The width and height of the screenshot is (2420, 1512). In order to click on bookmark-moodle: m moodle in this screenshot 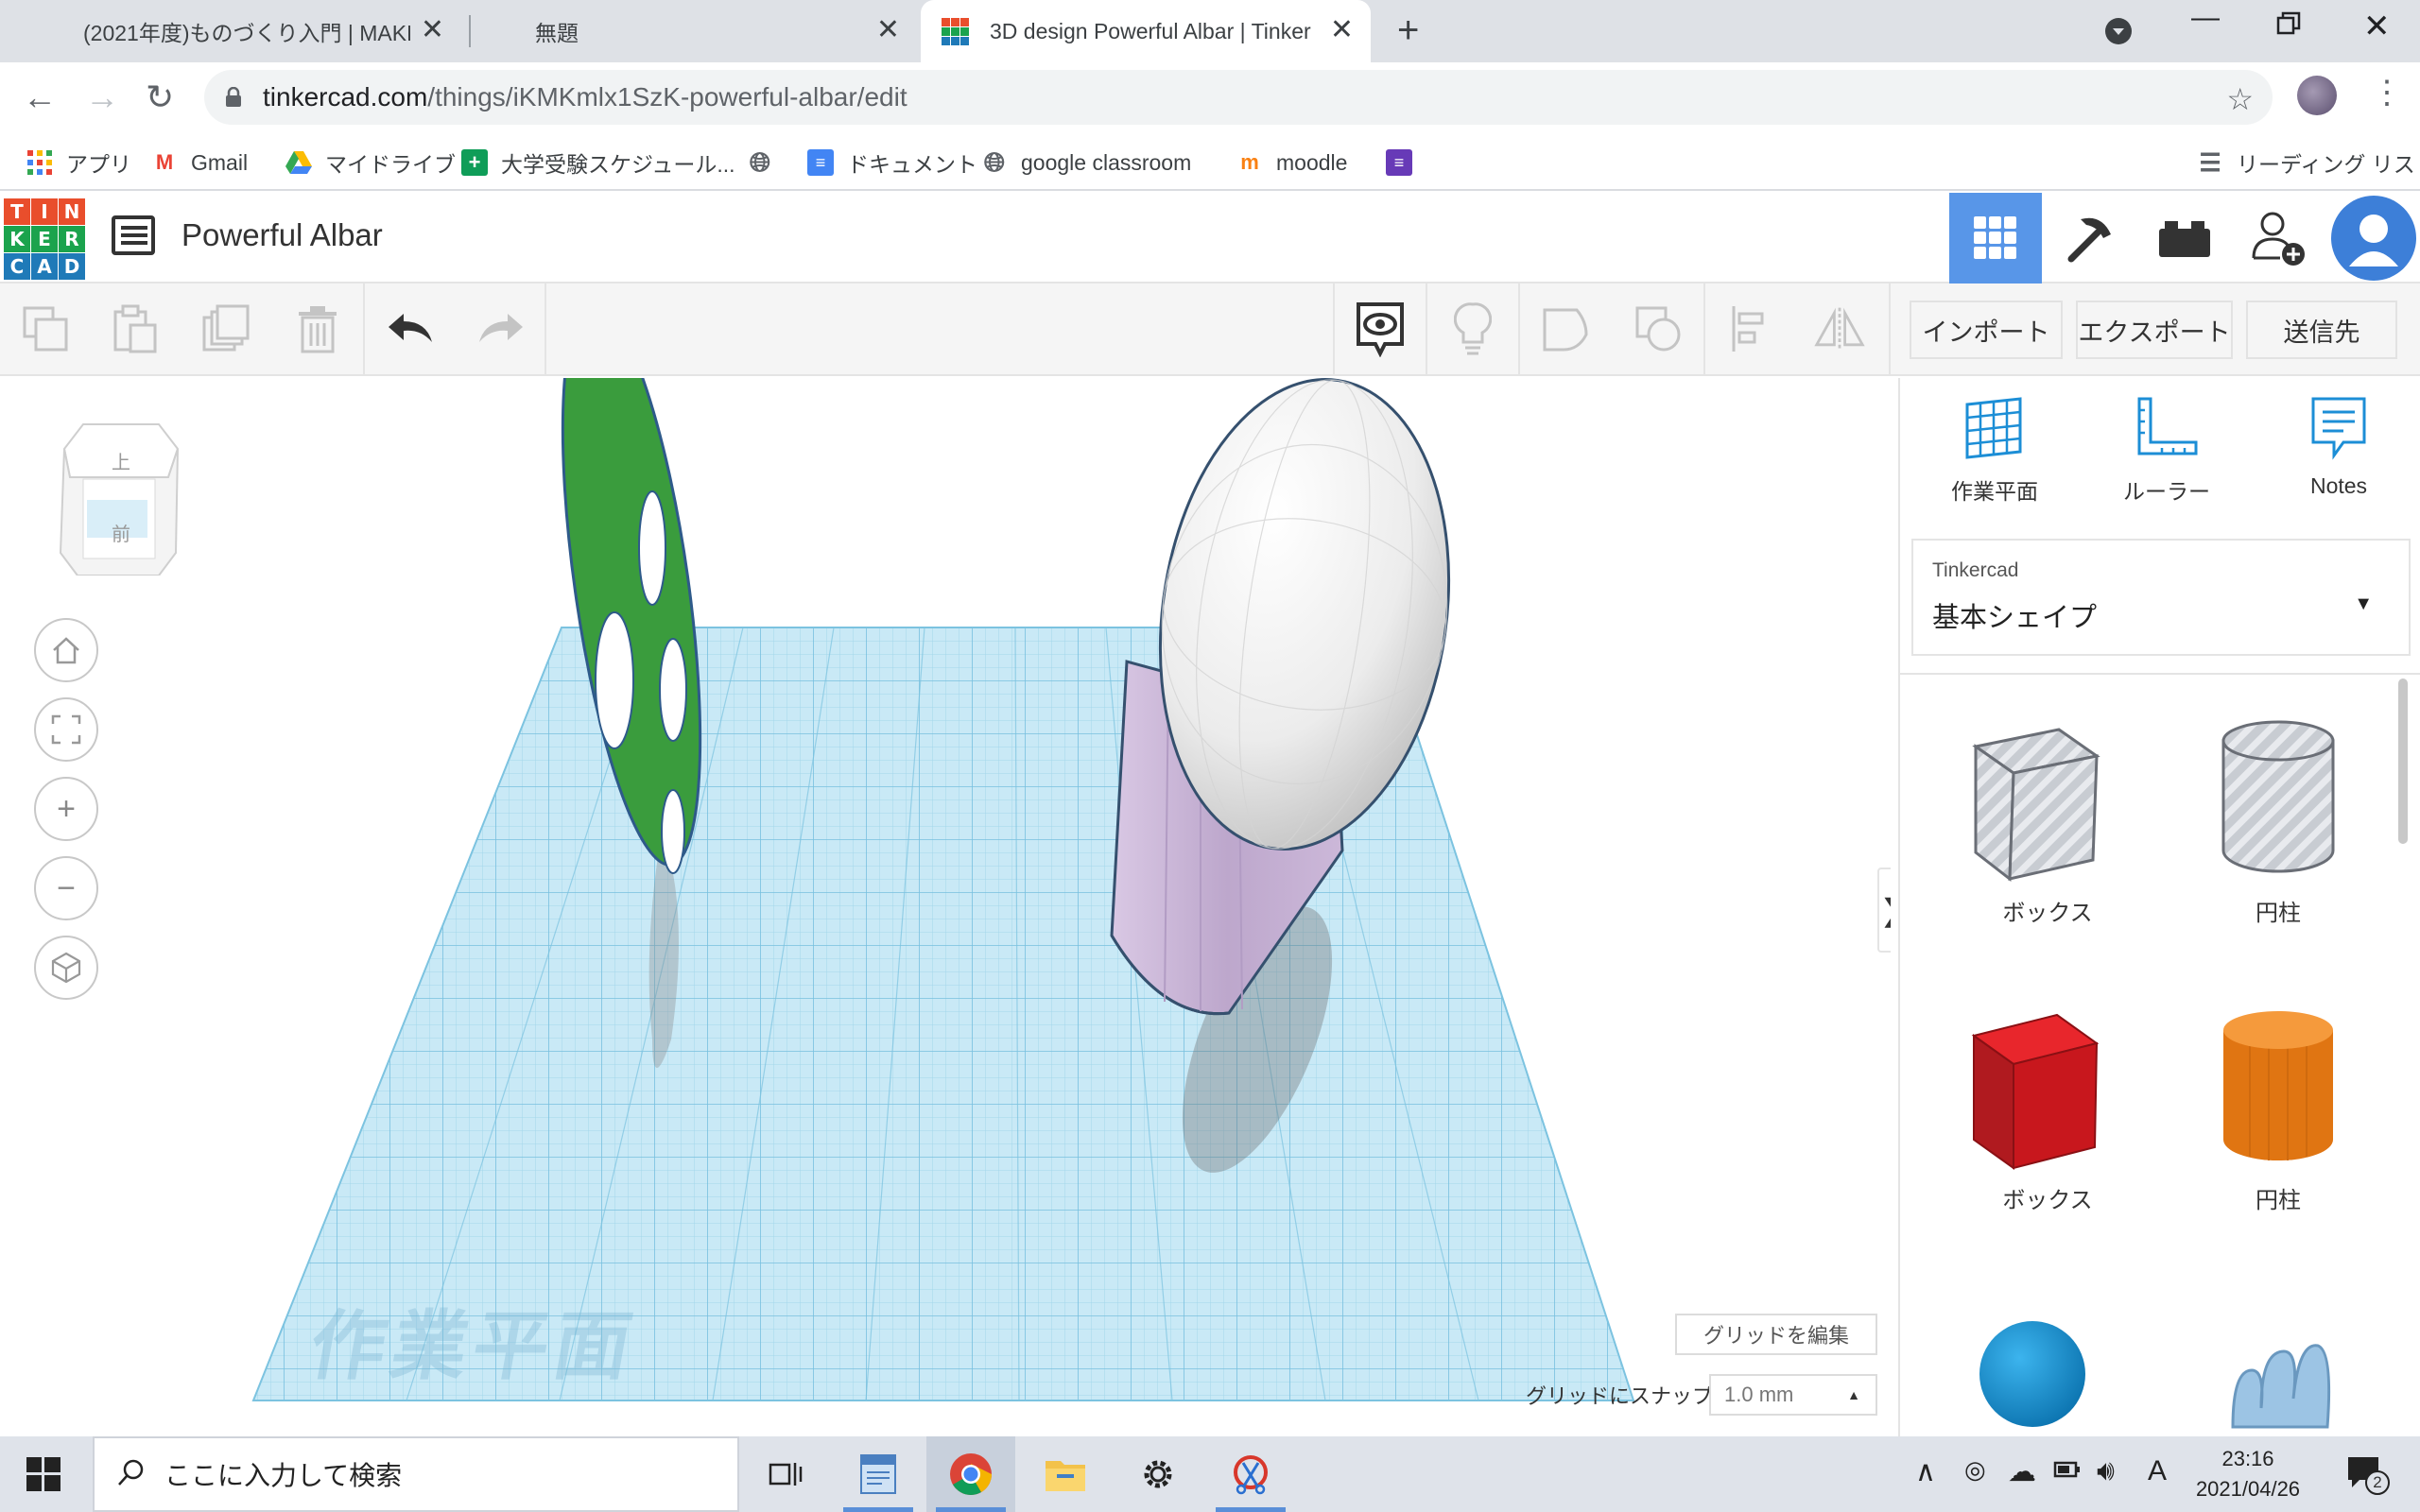, I will do `click(1291, 162)`.